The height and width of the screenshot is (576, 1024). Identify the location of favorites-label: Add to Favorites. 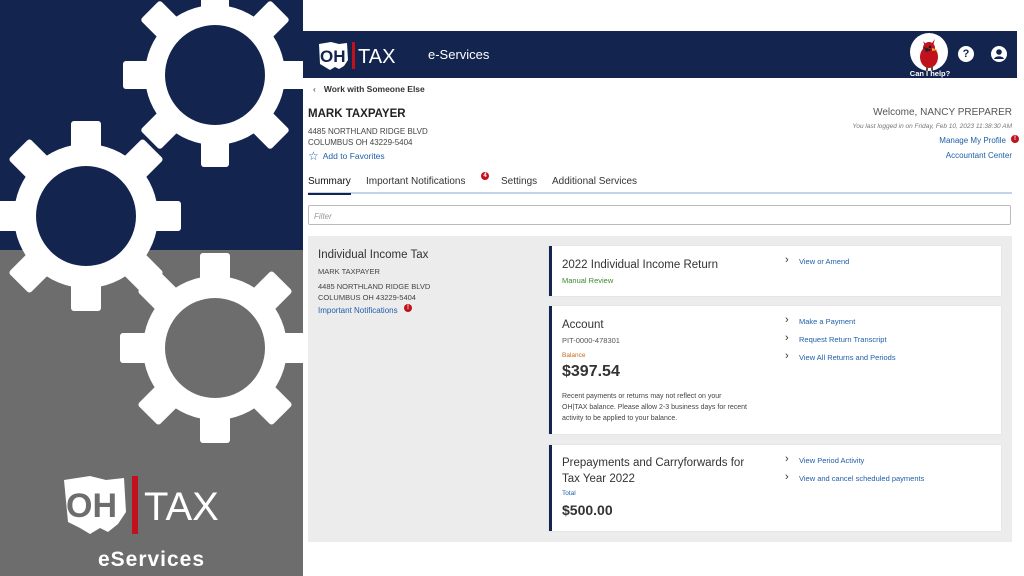
(353, 156).